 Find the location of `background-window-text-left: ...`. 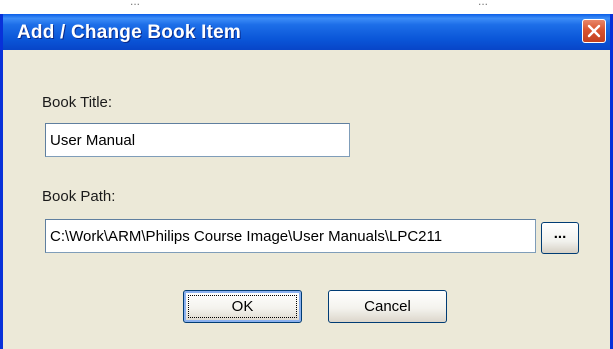

background-window-text-left: ... is located at coordinates (135, 4).